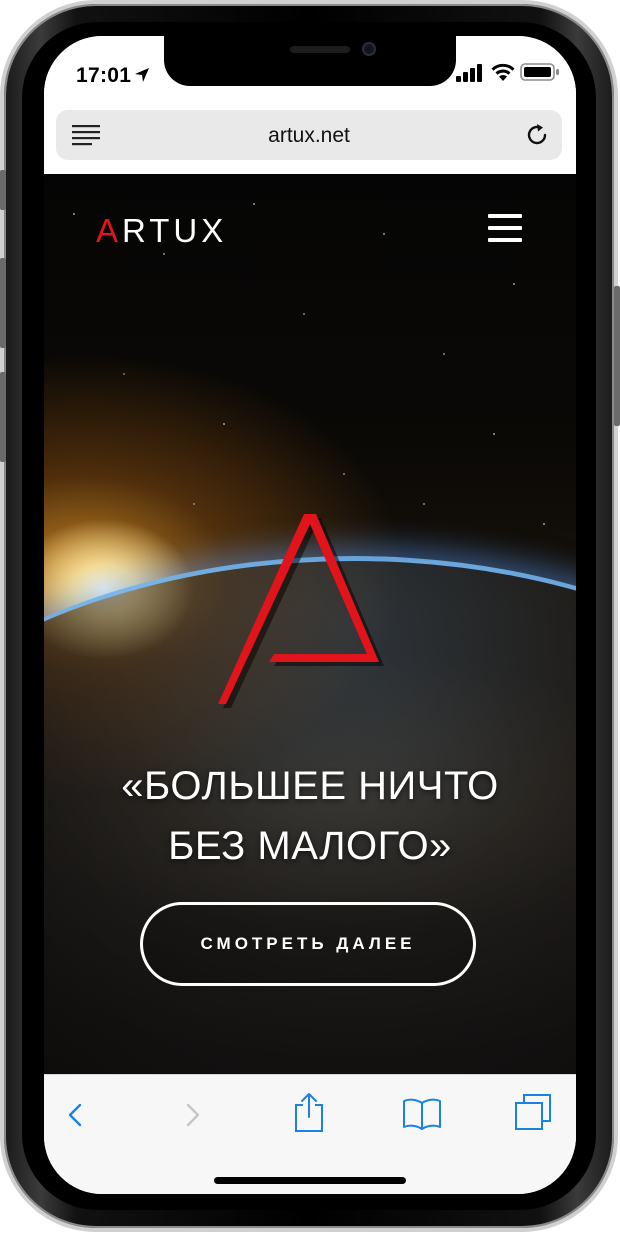 The width and height of the screenshot is (620, 1234). I want to click on logo-text: RTUX, so click(175, 230).